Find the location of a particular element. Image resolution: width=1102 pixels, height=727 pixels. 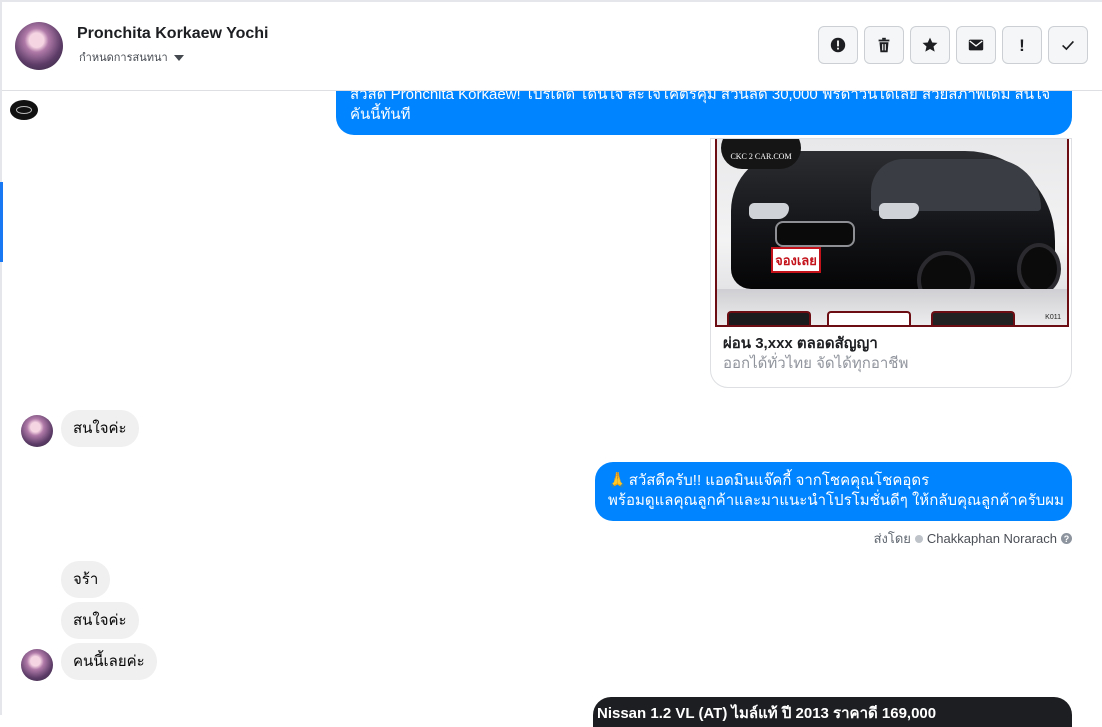

message-text-line: คันนี้ทันที is located at coordinates (380, 114).